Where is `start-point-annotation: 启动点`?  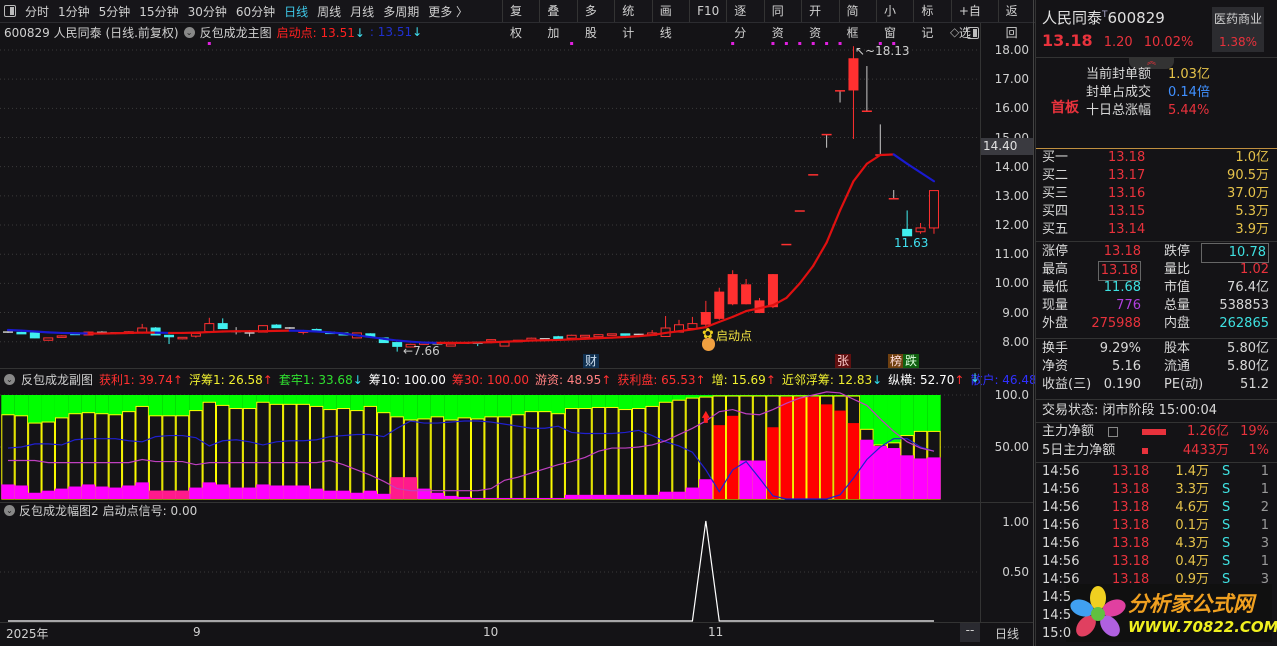
start-point-annotation: 启动点 is located at coordinates (734, 336).